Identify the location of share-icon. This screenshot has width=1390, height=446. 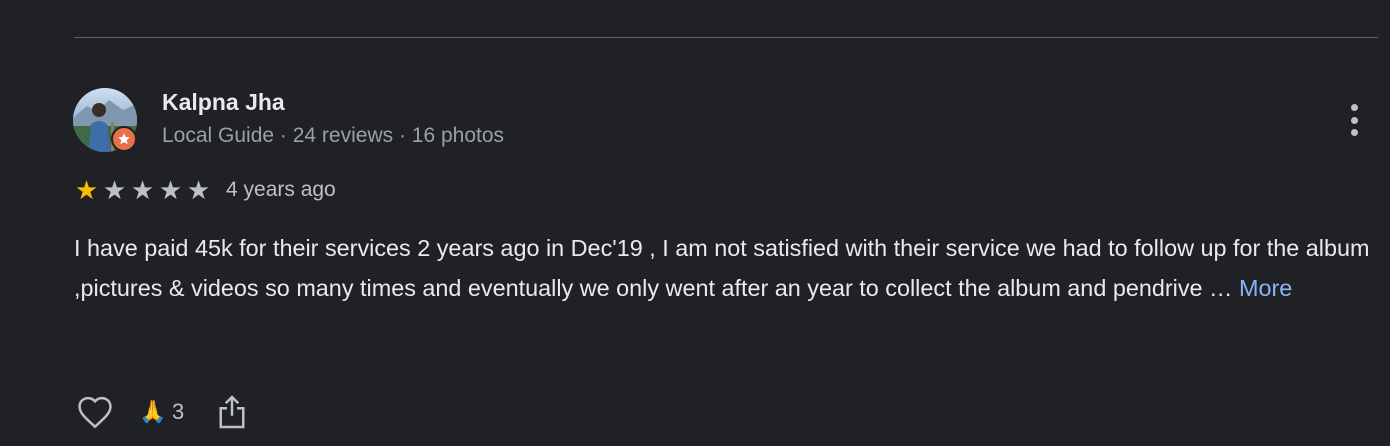
(232, 412).